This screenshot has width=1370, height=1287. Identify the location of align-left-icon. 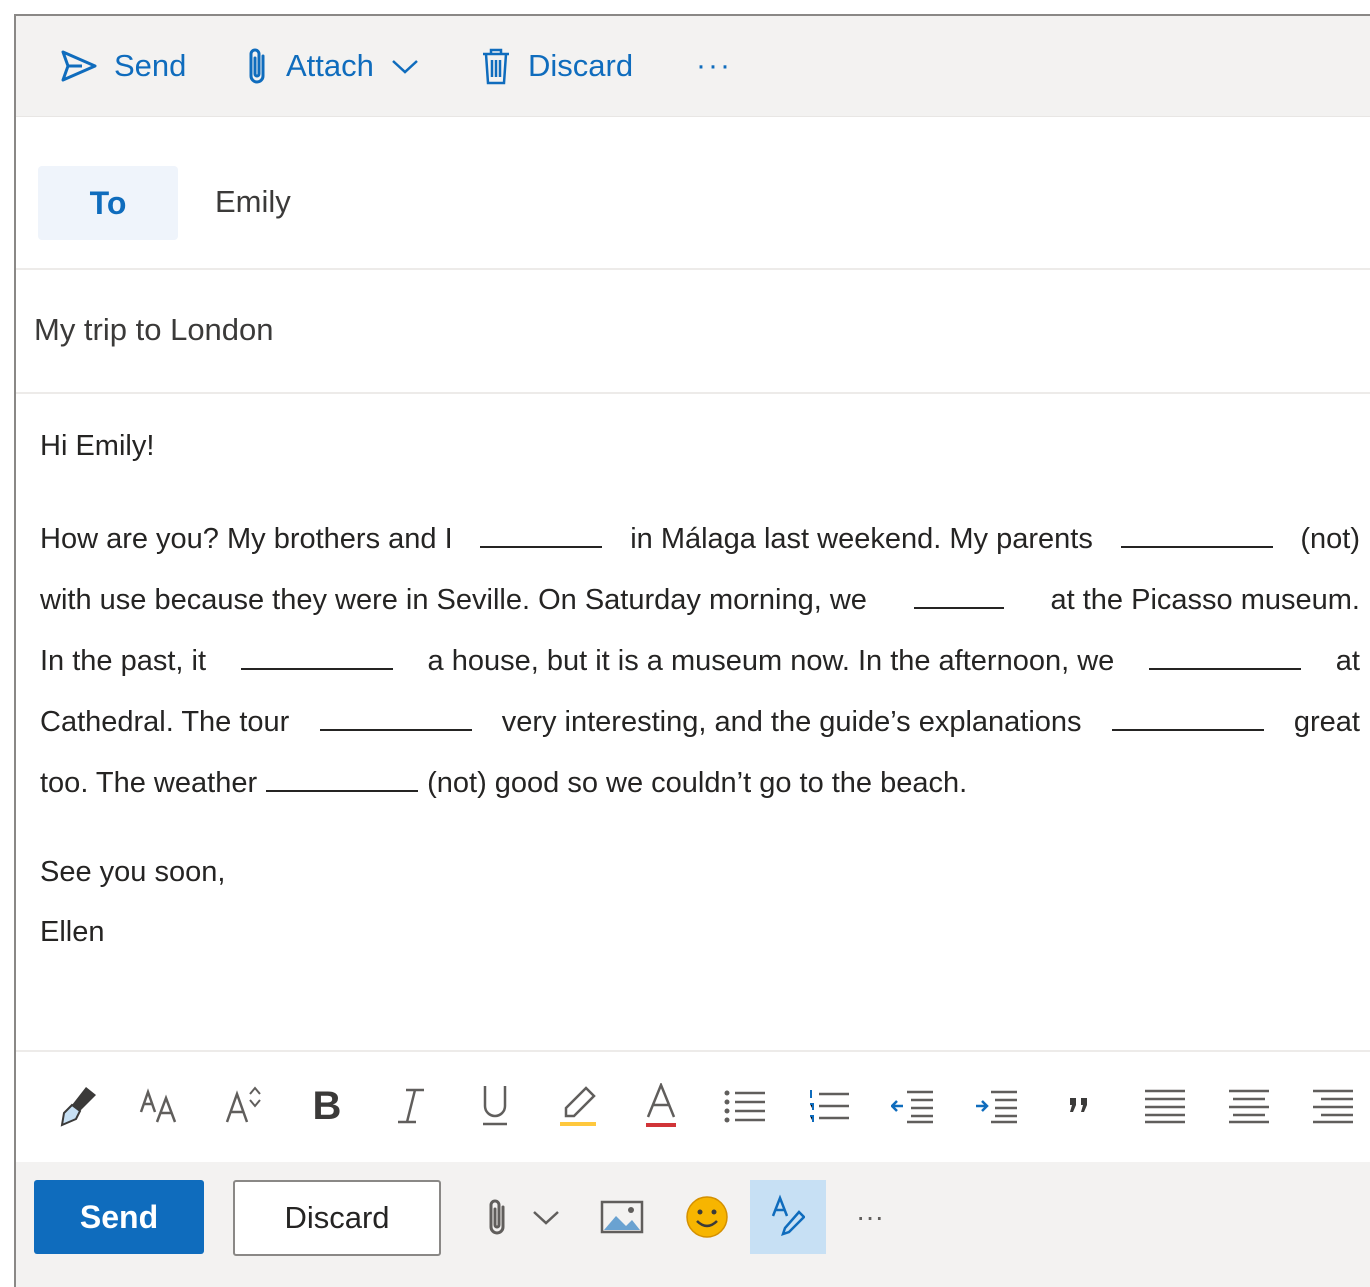
(1165, 1106).